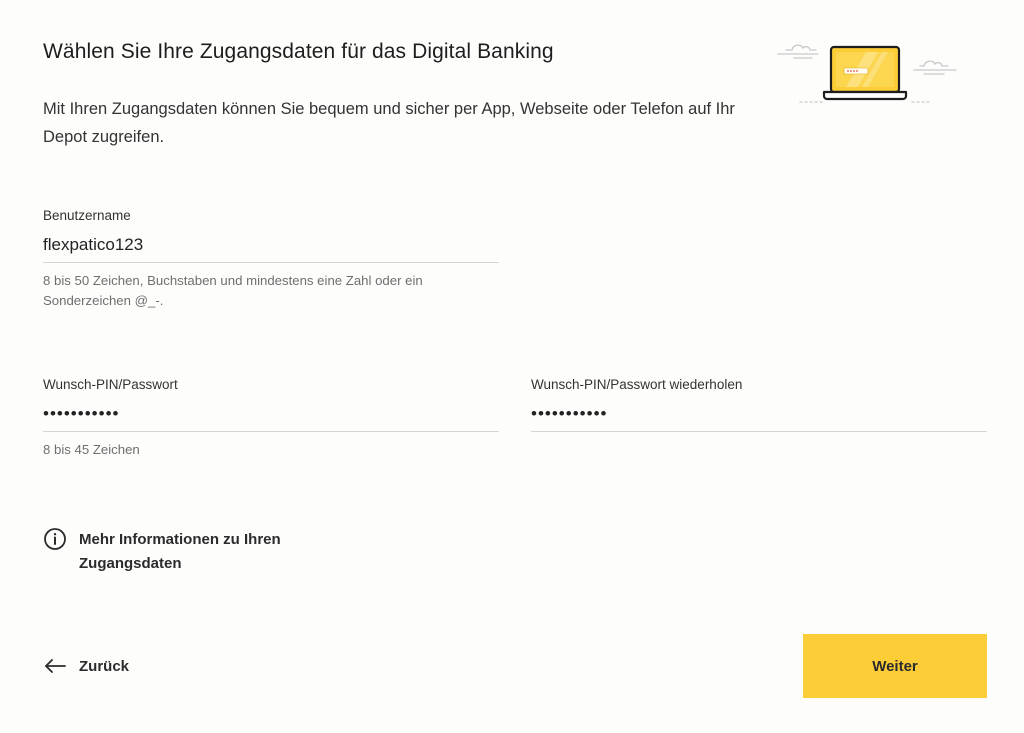  Describe the element at coordinates (87, 215) in the screenshot. I see `username-label: Benutzername` at that location.